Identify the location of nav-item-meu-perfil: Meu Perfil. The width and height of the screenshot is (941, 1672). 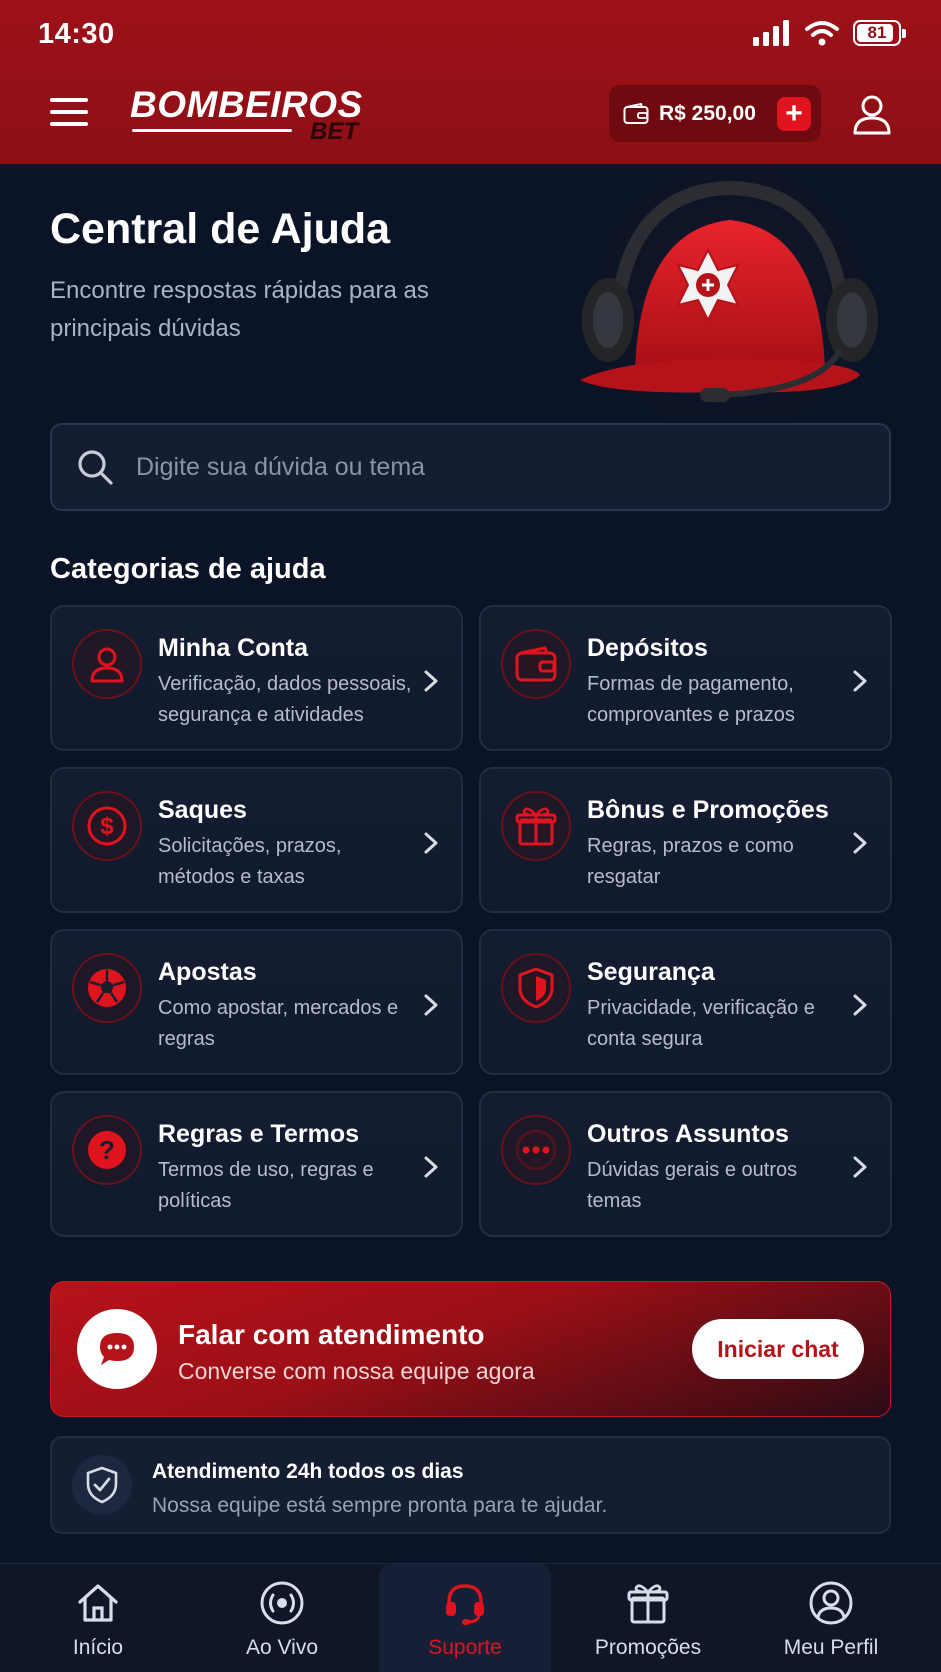
(831, 1618).